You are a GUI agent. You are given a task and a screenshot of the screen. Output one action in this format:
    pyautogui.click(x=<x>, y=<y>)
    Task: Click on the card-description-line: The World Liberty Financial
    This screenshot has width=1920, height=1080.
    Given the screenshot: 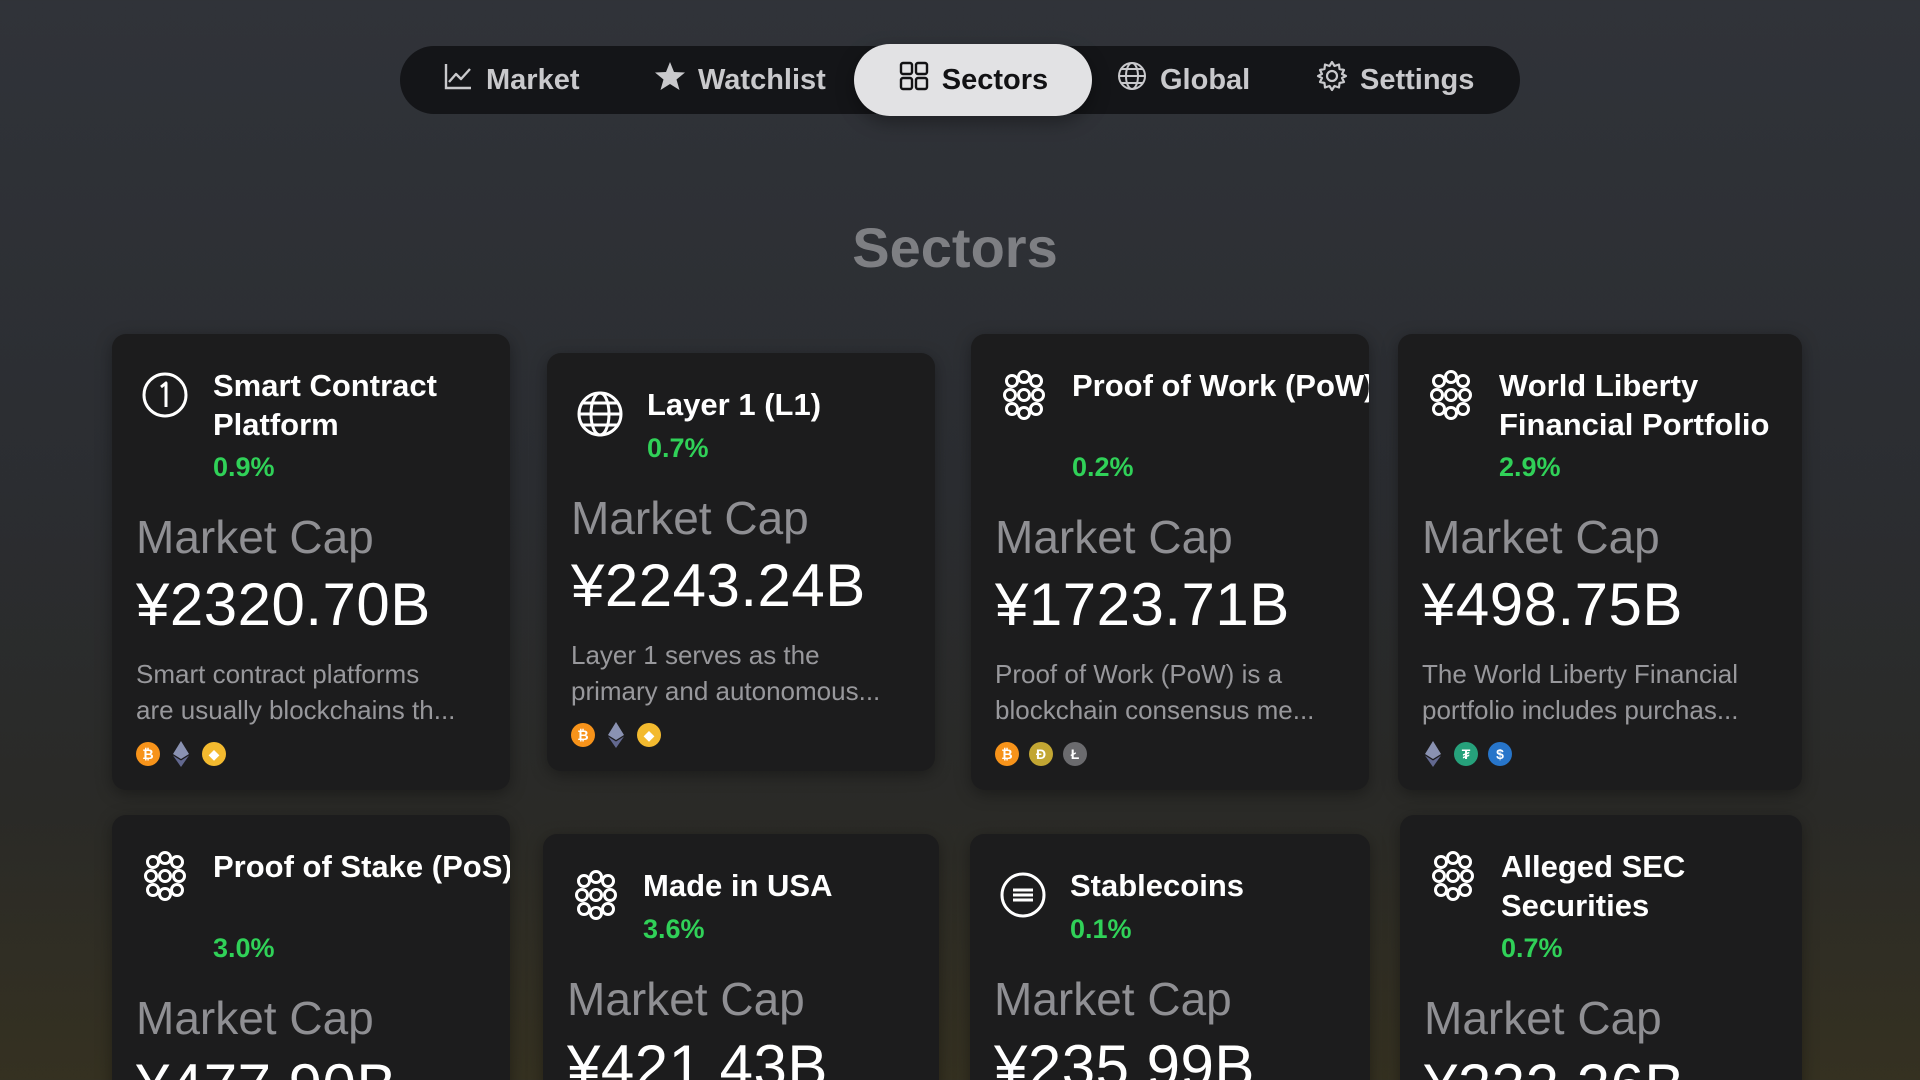 What is the action you would take?
    pyautogui.click(x=1580, y=674)
    